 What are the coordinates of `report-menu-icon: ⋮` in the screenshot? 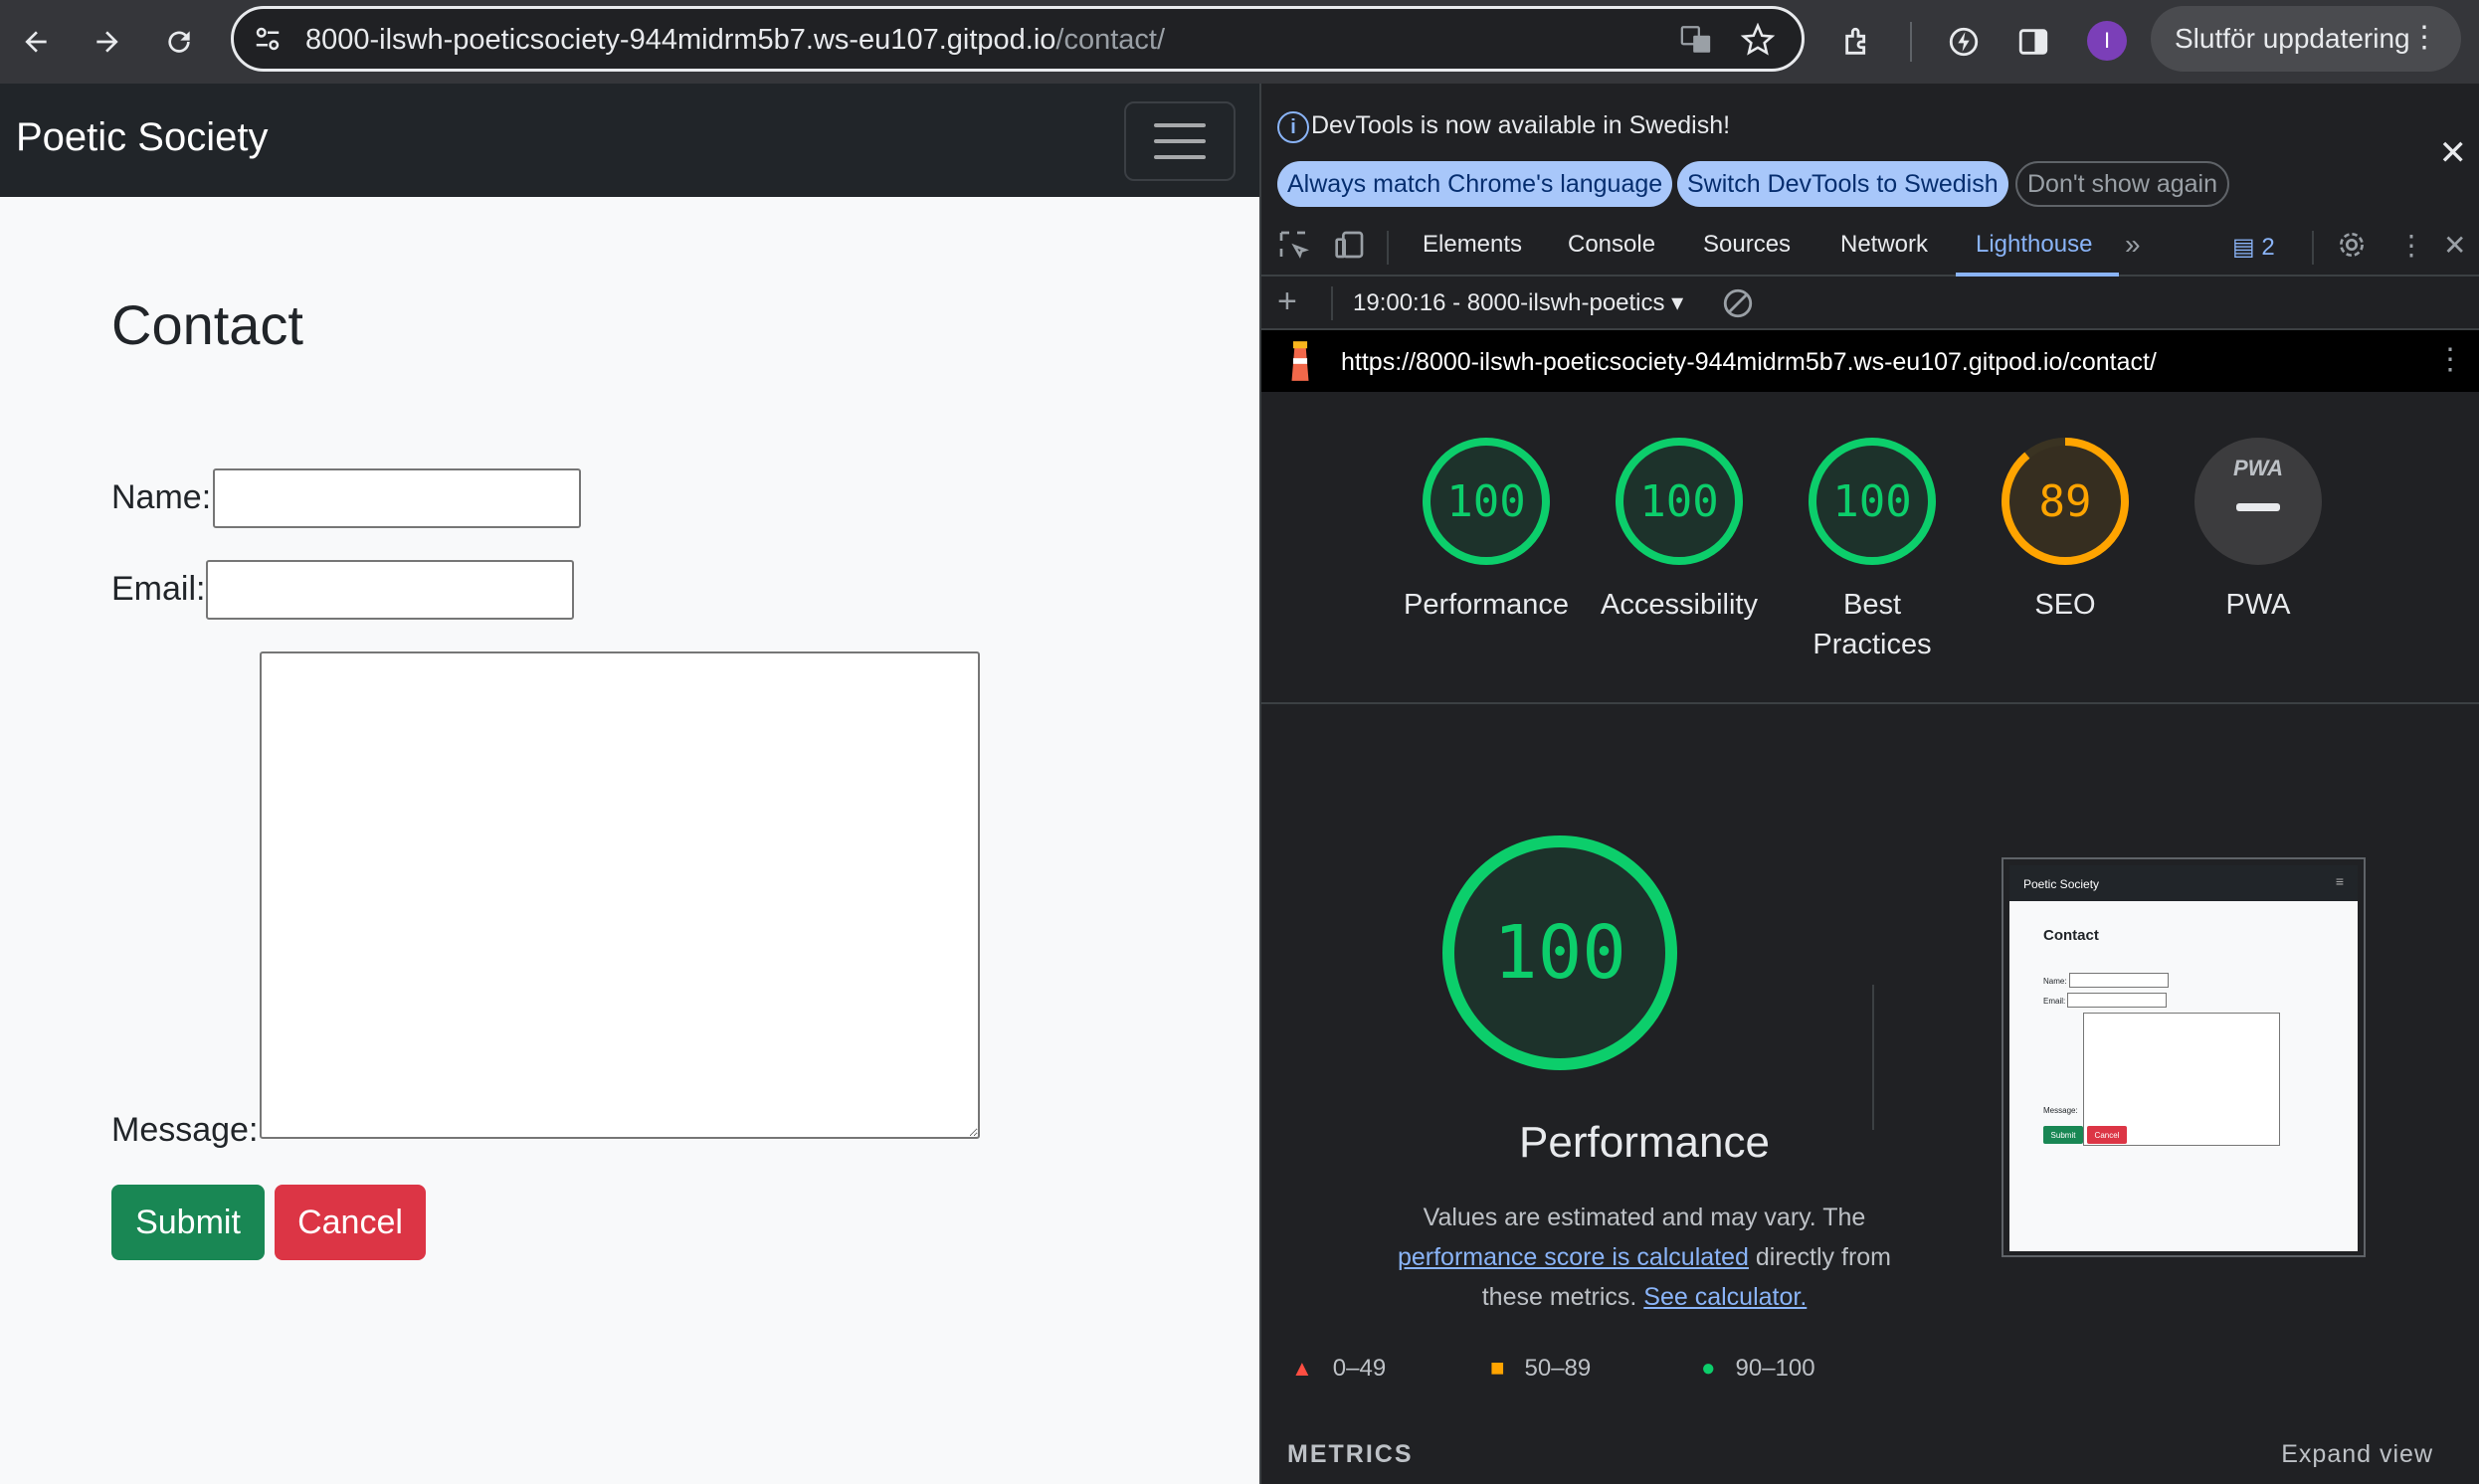 It's located at (2450, 359).